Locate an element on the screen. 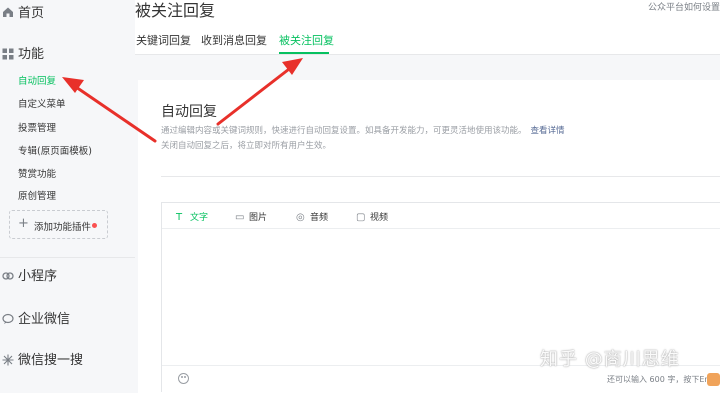 The height and width of the screenshot is (393, 720). add-plugin-button: + 添加功能插件 is located at coordinates (58, 224).